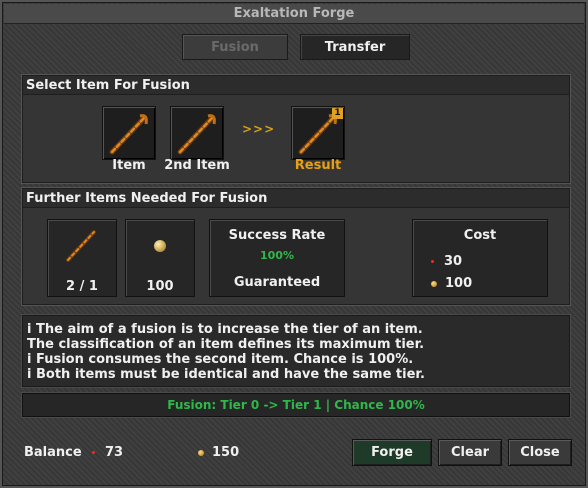  Describe the element at coordinates (197, 165) in the screenshot. I see `second-item-label: 2nd Item` at that location.